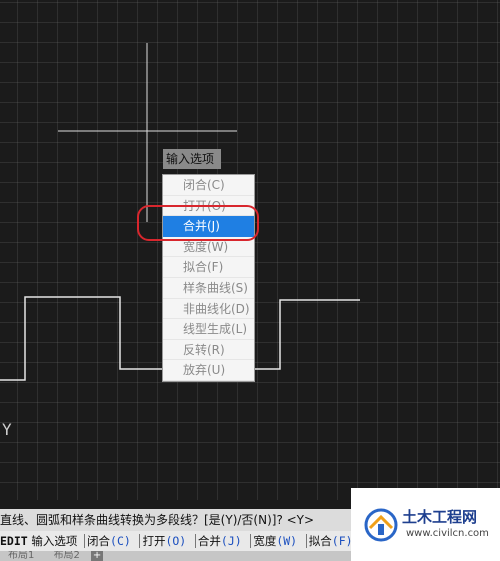  I want to click on civilcn-logo-icon, so click(381, 525).